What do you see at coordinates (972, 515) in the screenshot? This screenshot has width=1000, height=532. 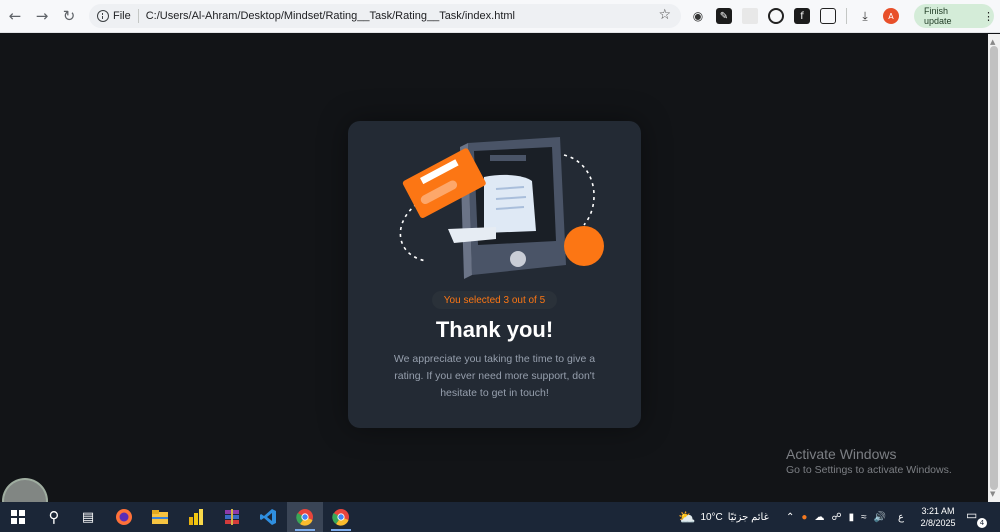 I see `notification-icon: ▭` at bounding box center [972, 515].